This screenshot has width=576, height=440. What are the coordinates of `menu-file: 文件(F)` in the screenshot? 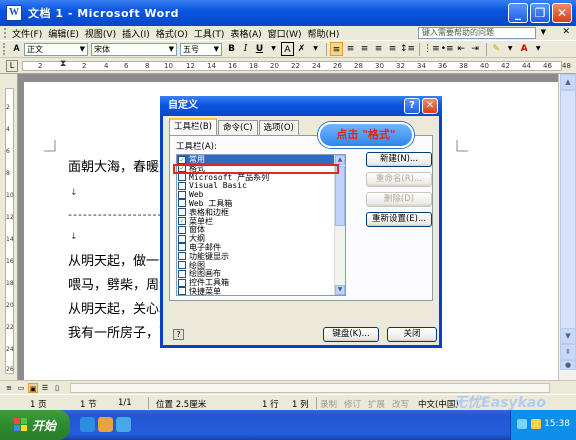 It's located at (27, 33).